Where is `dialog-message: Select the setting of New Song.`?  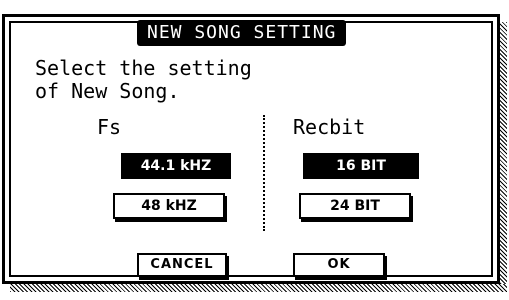 dialog-message: Select the setting of New Song. is located at coordinates (143, 80).